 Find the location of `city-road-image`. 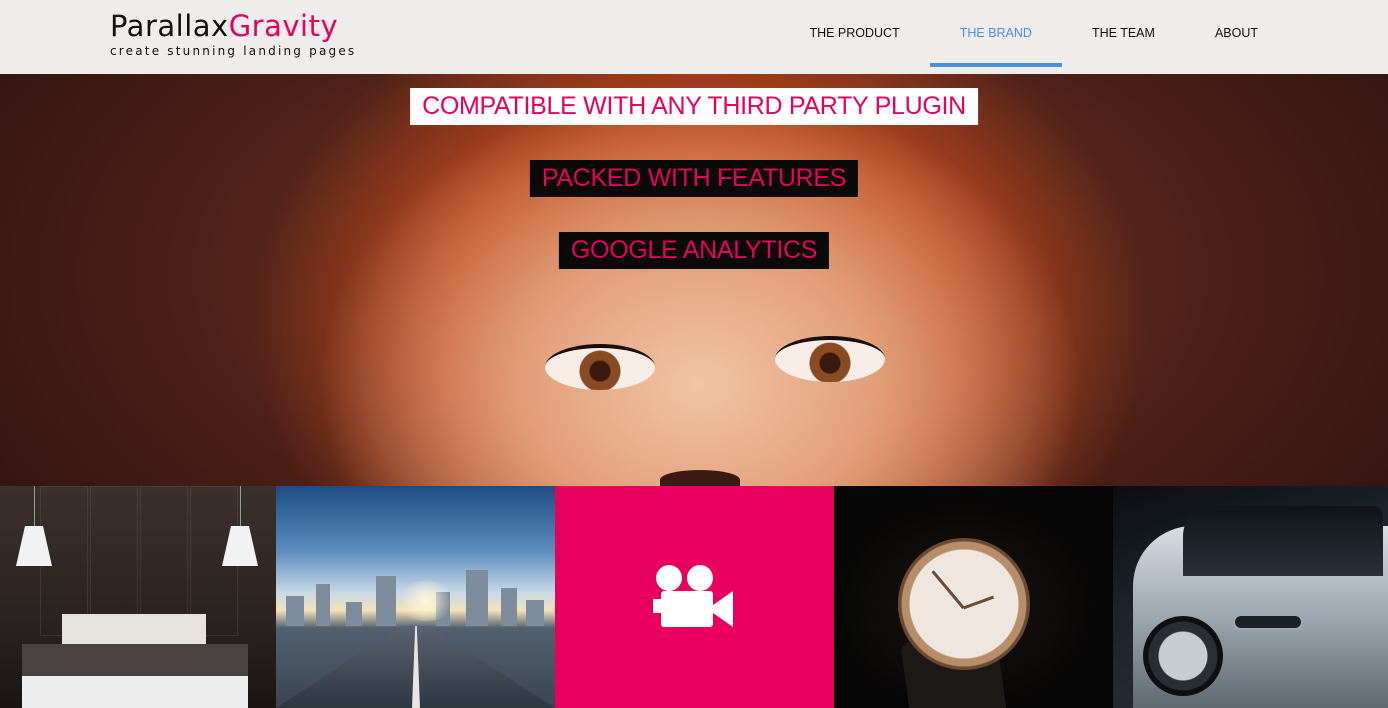

city-road-image is located at coordinates (415, 597).